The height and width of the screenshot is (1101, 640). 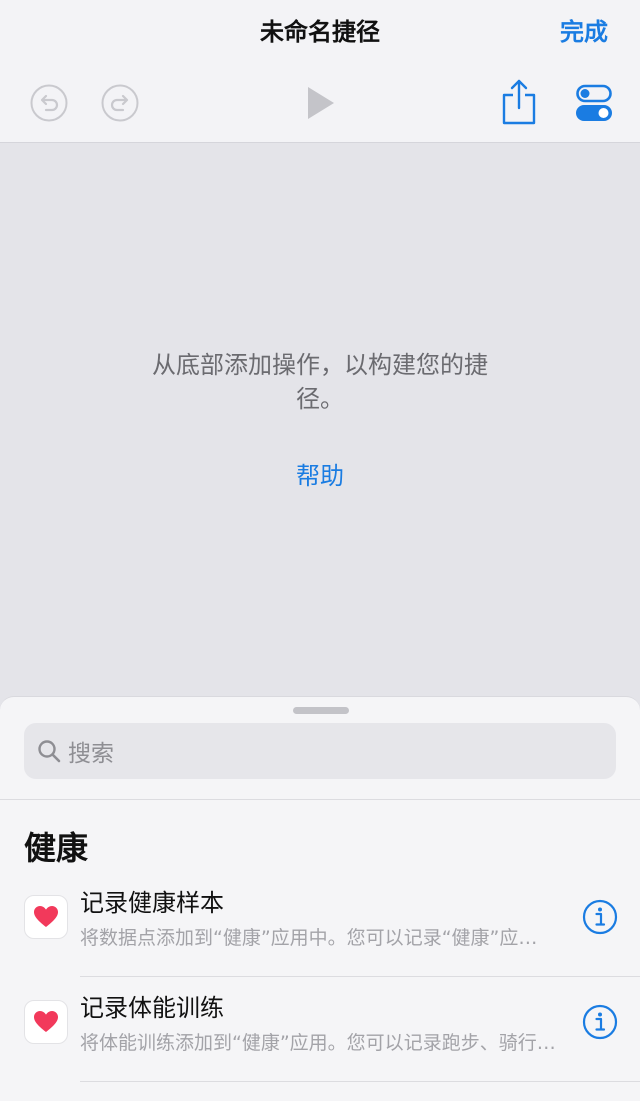 What do you see at coordinates (49, 751) in the screenshot?
I see `search-icon` at bounding box center [49, 751].